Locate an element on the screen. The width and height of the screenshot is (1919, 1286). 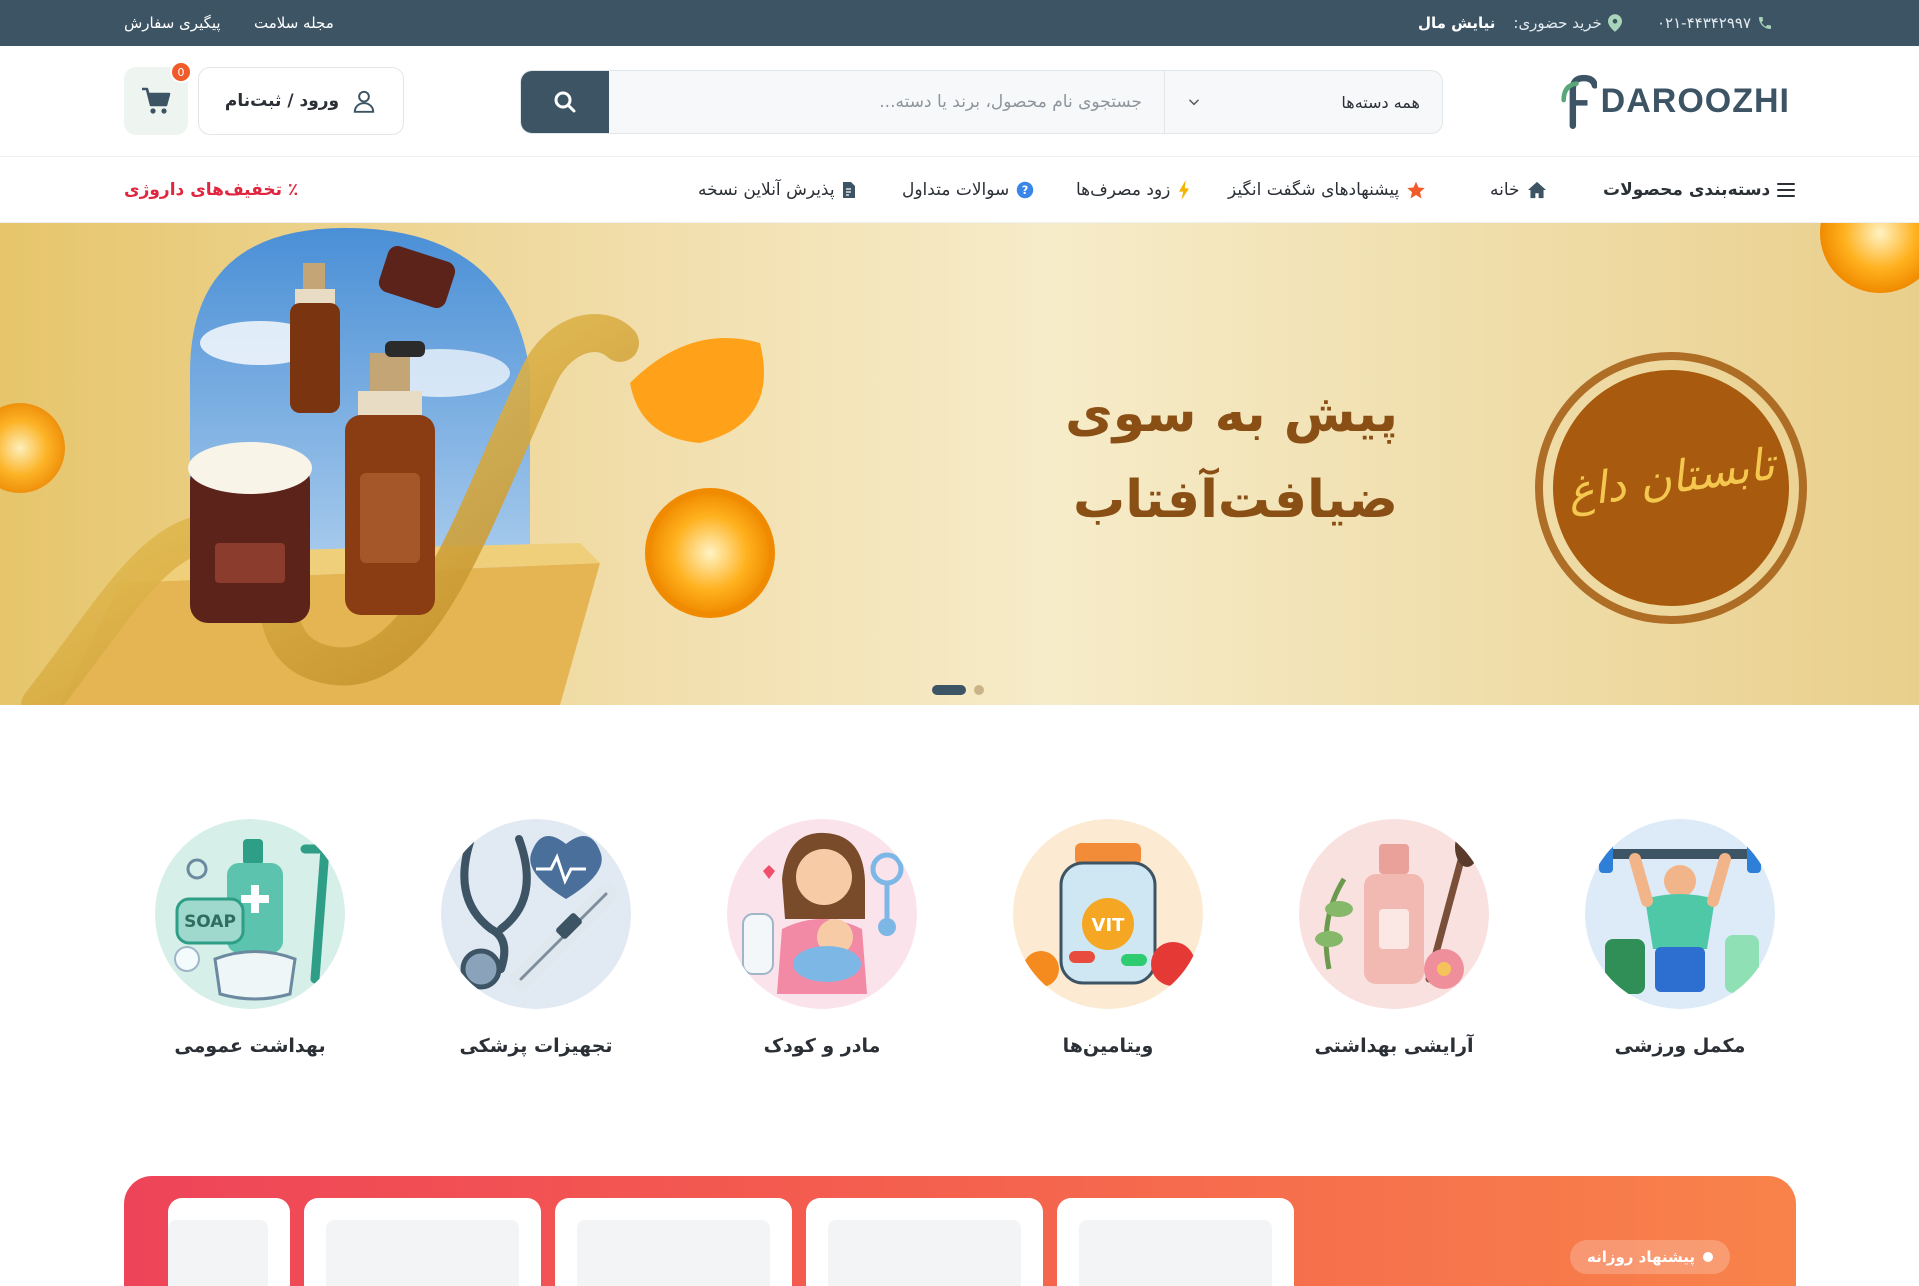
category-medical-equipment-label: تجهیزات پزشکی is located at coordinates (536, 1046).